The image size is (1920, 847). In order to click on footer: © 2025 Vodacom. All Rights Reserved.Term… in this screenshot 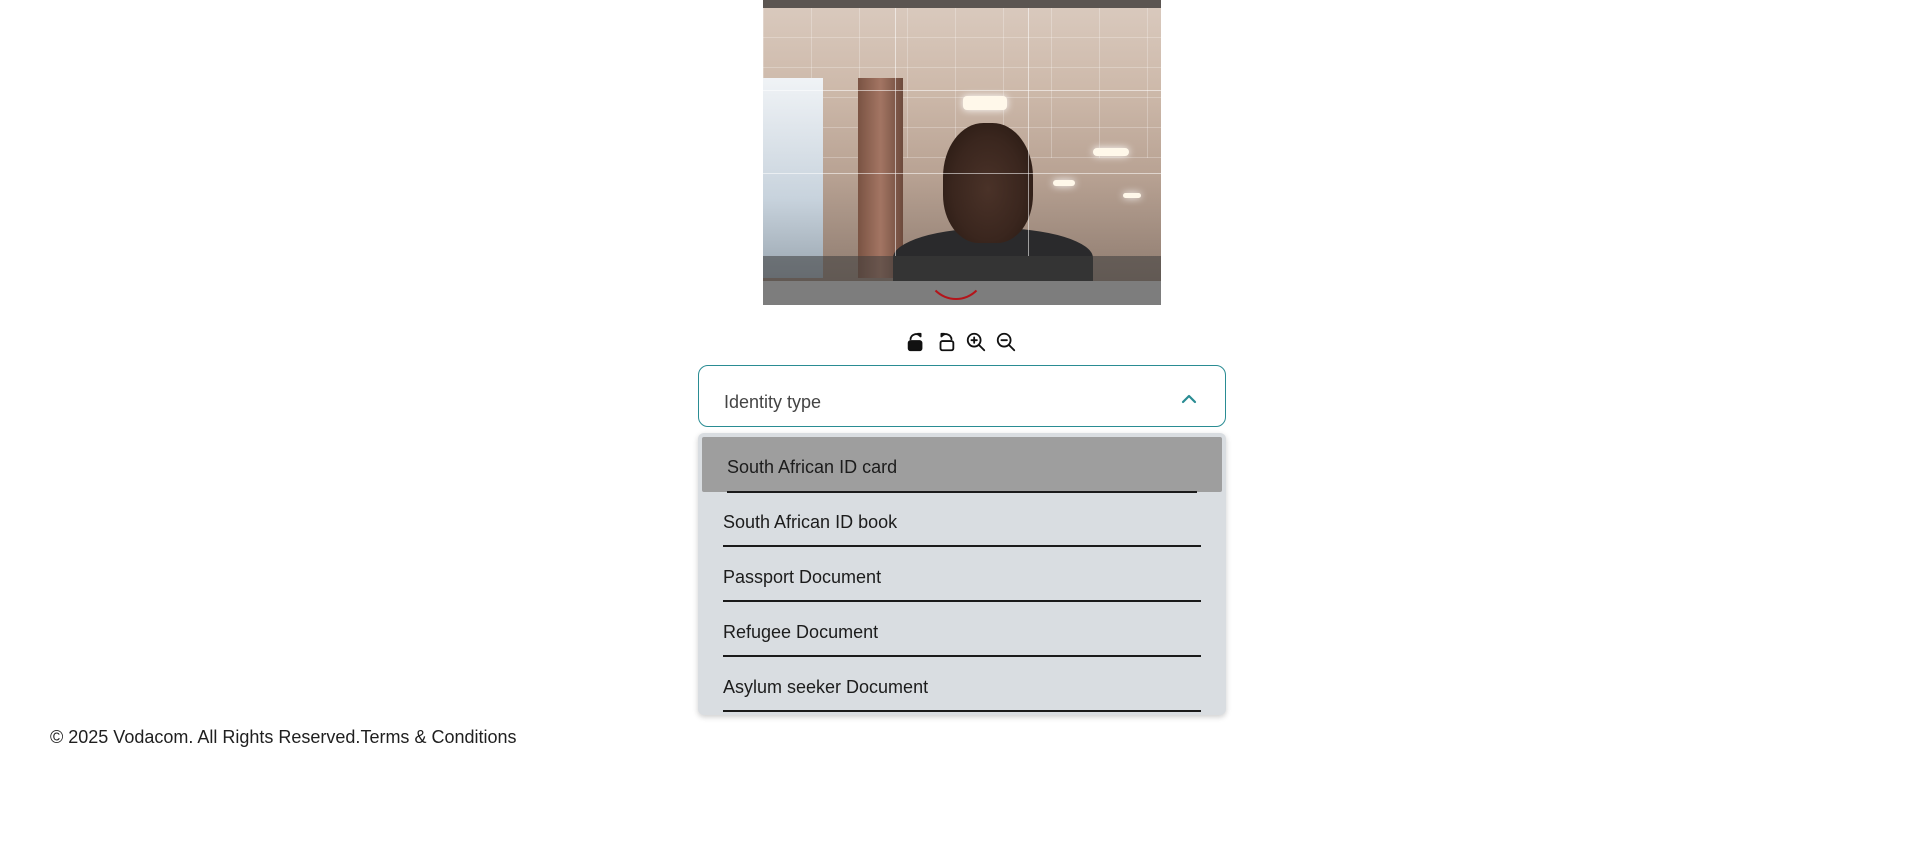, I will do `click(283, 737)`.